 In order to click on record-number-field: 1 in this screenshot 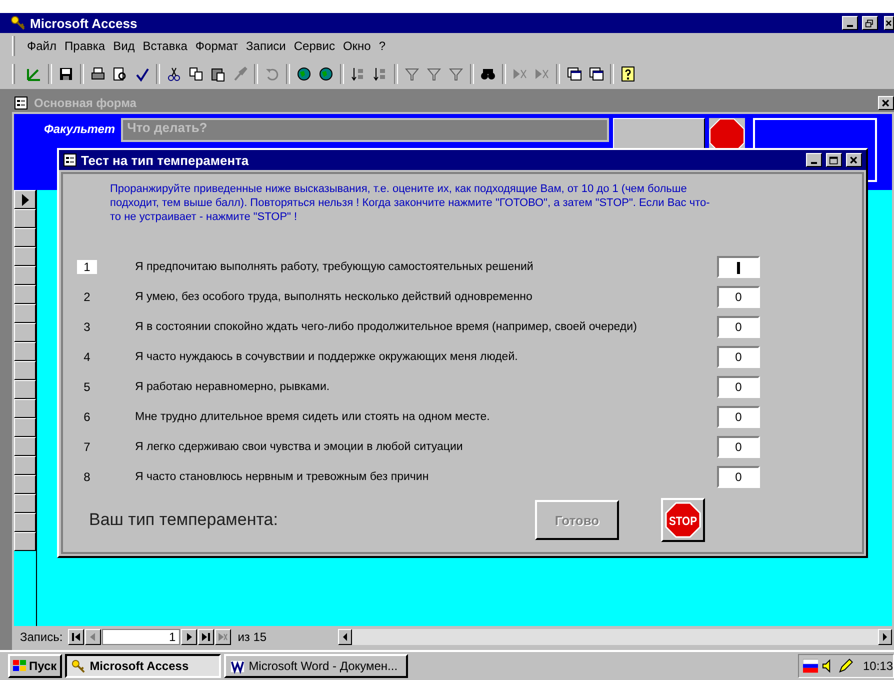, I will do `click(141, 637)`.